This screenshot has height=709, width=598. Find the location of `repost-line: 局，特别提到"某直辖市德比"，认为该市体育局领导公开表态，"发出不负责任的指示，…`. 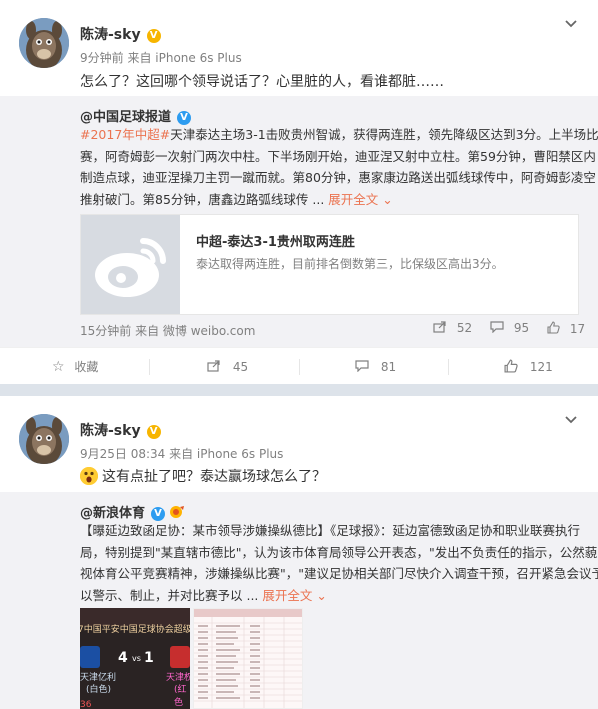

repost-line: 局，特别提到"某直辖市德比"，认为该市体育局领导公开表态，"发出不负责任的指示，… is located at coordinates (339, 552).